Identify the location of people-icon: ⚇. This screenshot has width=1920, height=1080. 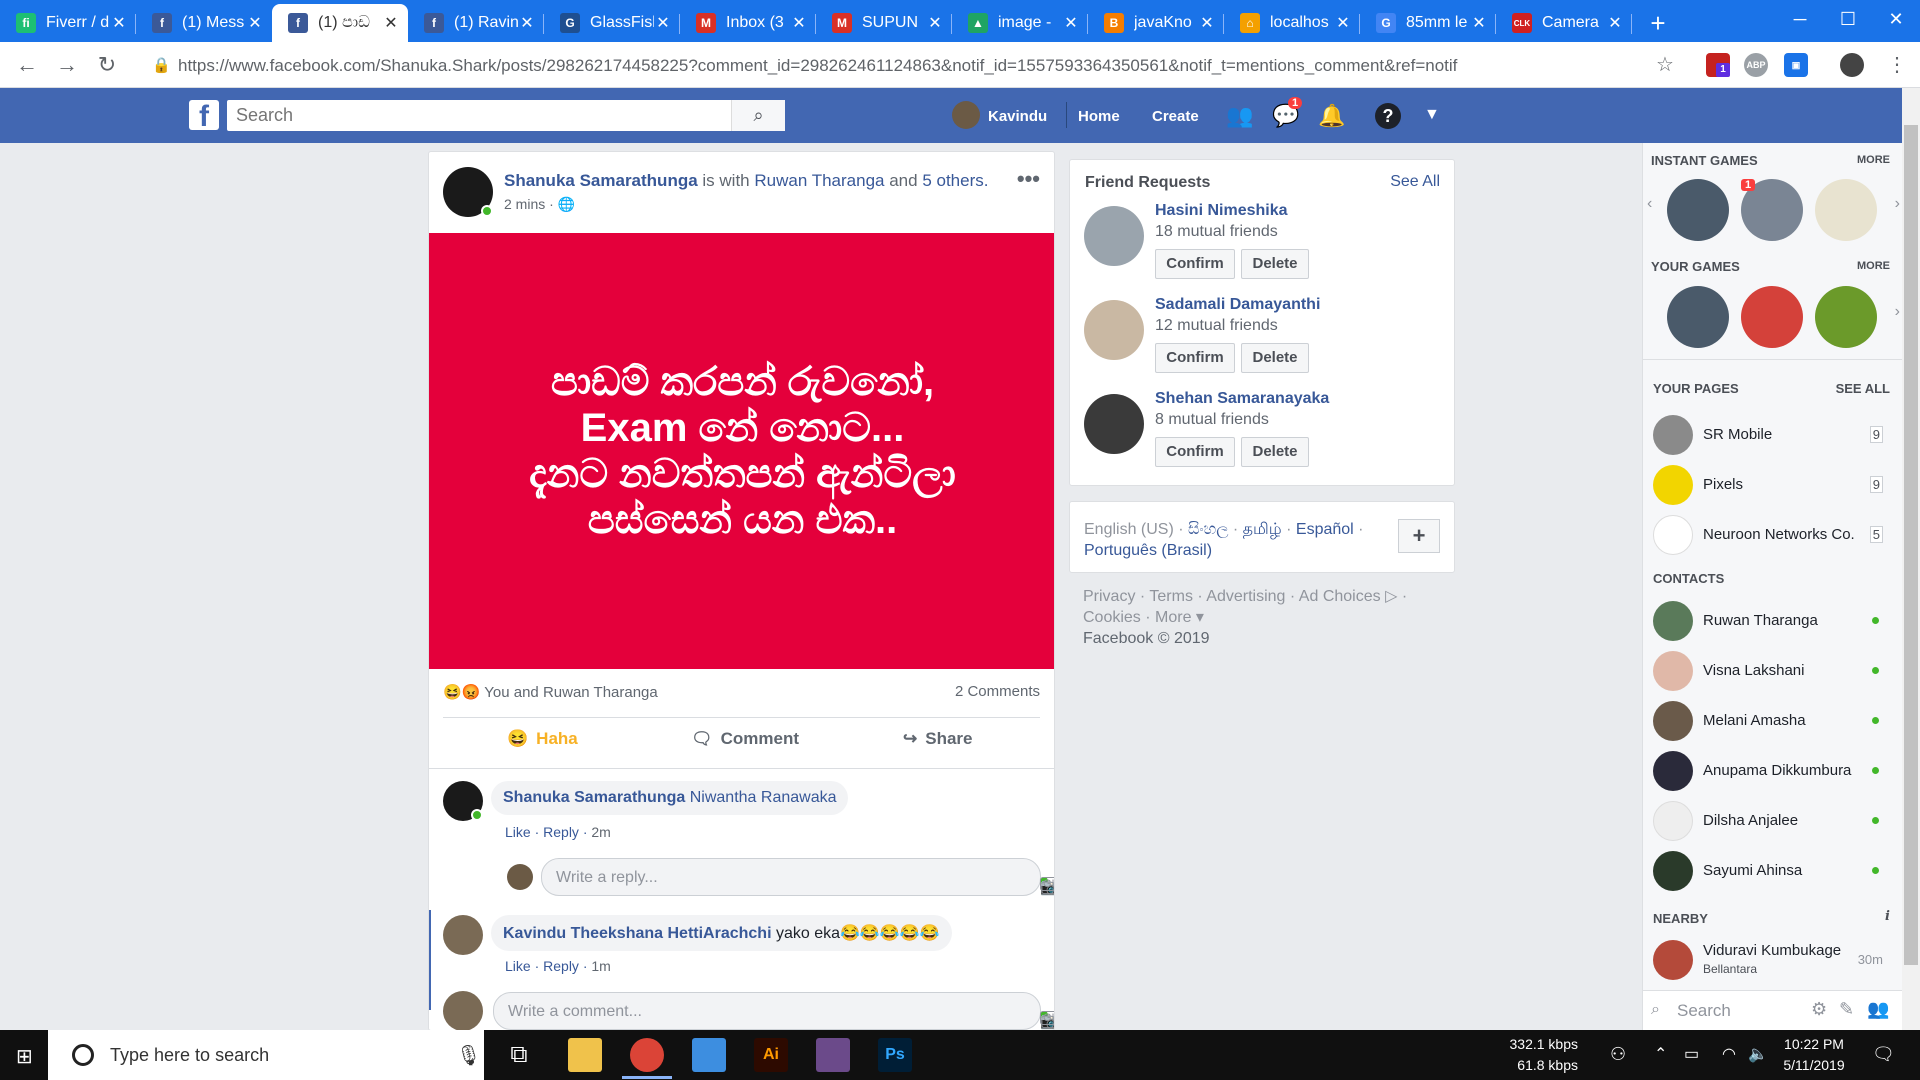
(1618, 1054).